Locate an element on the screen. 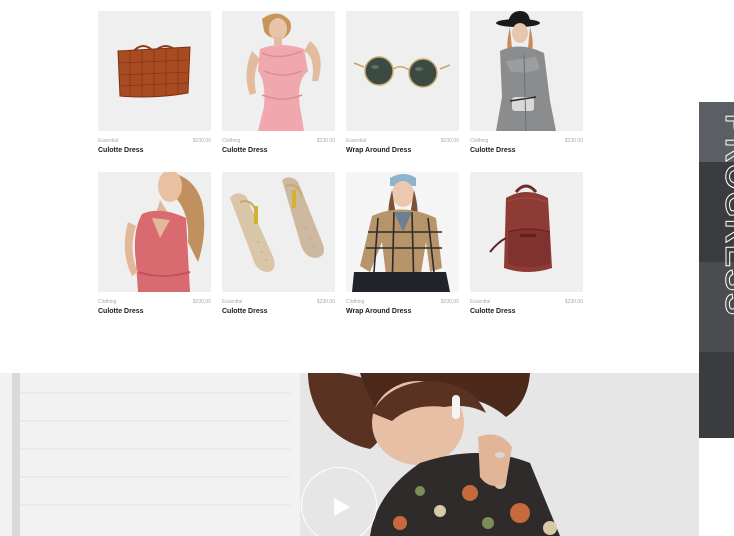 The width and height of the screenshot is (734, 536). side-banner-text: PROGRESS is located at coordinates (726, 215).